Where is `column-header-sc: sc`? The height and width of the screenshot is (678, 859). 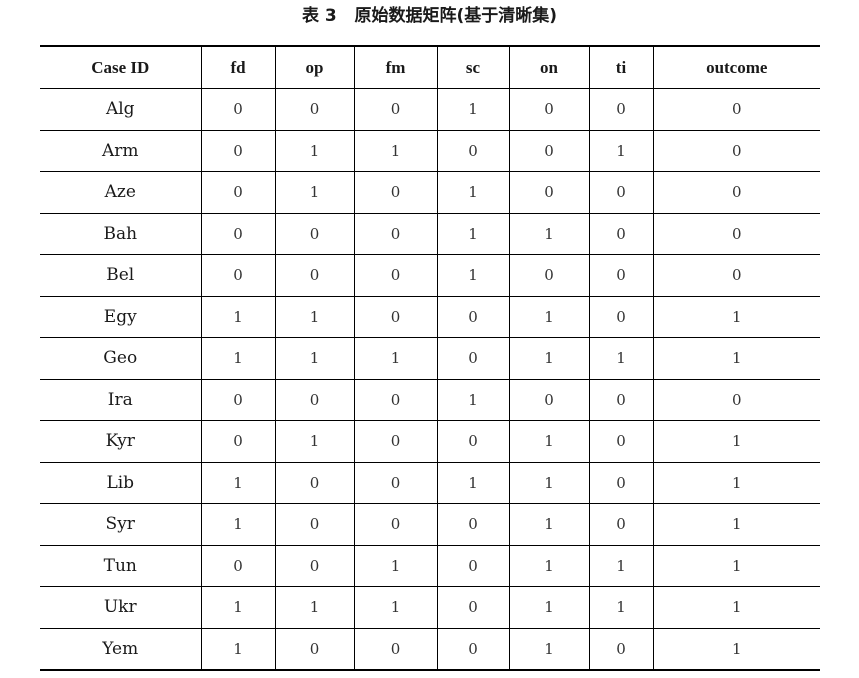 column-header-sc: sc is located at coordinates (473, 67).